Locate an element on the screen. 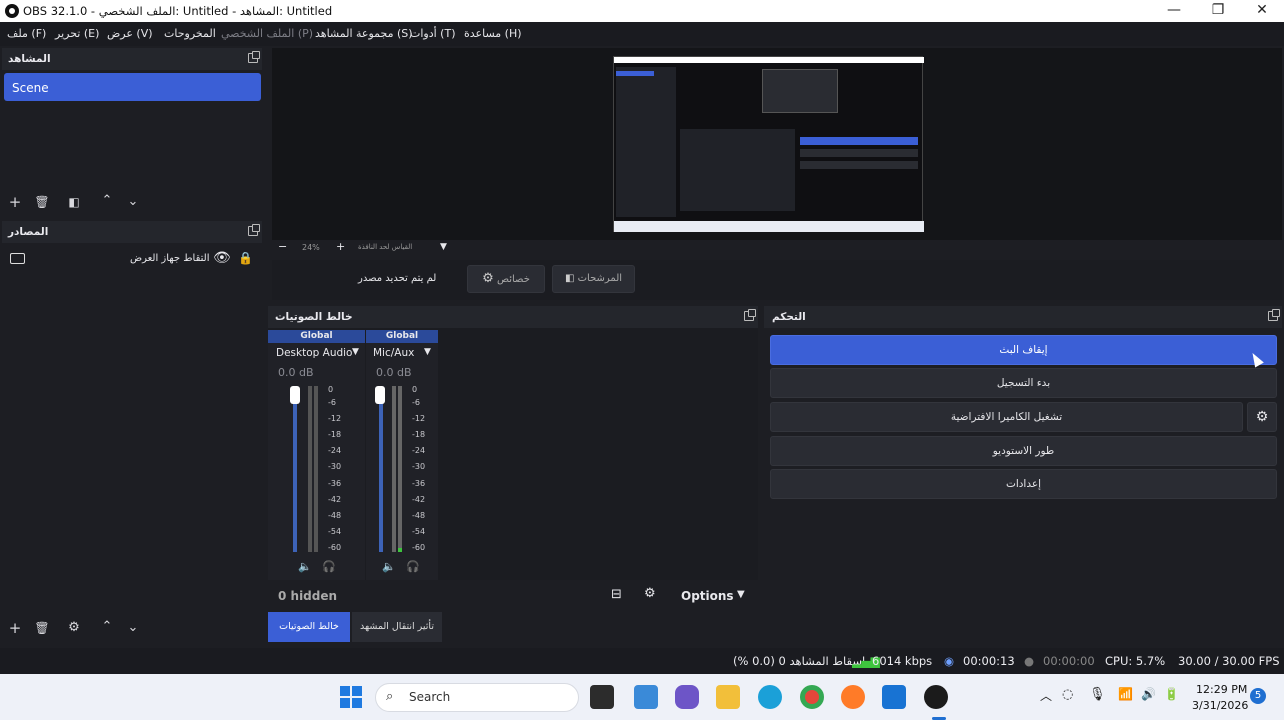 The image size is (1284, 720). gear-icon: ⚙ is located at coordinates (74, 628).